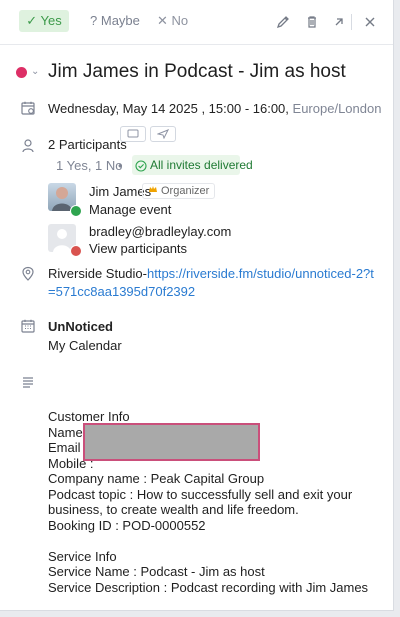  I want to click on send-icon, so click(163, 134).